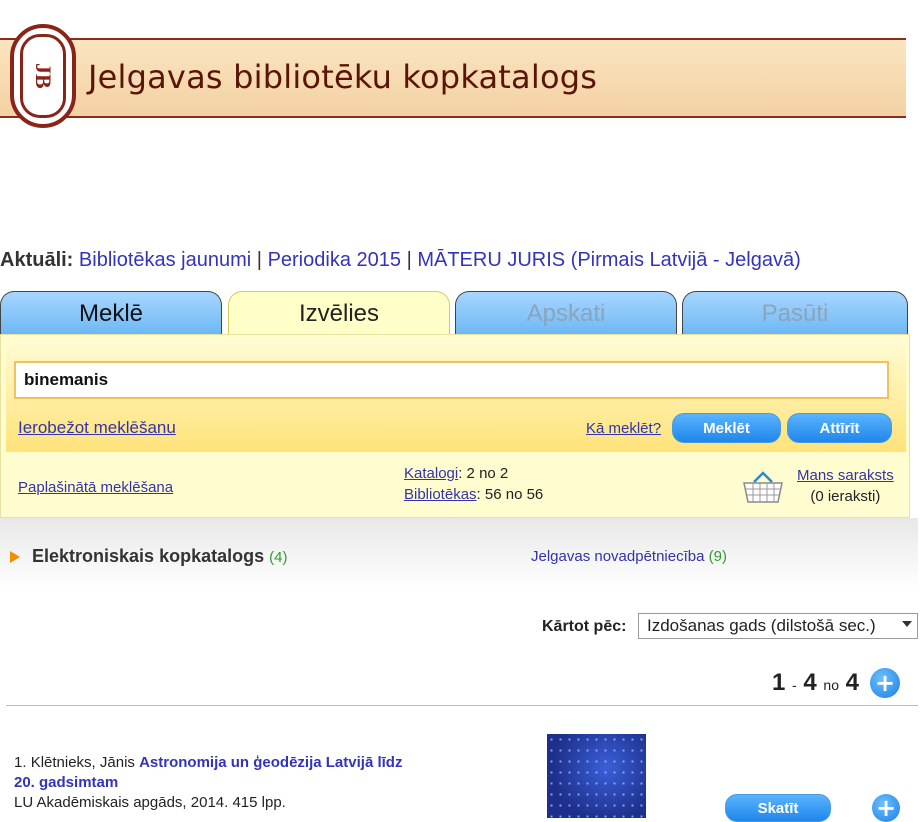 This screenshot has height=822, width=924. What do you see at coordinates (623, 428) in the screenshot?
I see `how-to-search-link: Kā meklēt?` at bounding box center [623, 428].